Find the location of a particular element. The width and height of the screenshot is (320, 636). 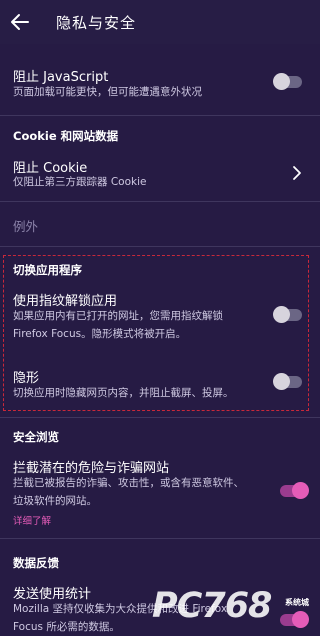

block-dangerous-toggle is located at coordinates (294, 490).